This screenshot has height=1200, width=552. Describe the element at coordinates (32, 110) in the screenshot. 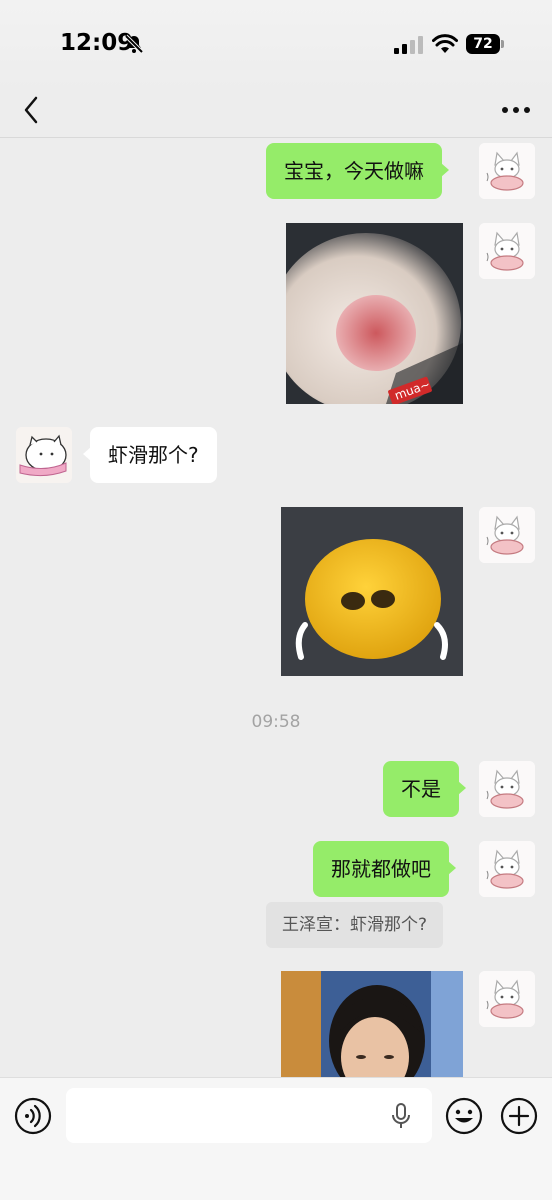

I see `chevron-left-icon` at that location.